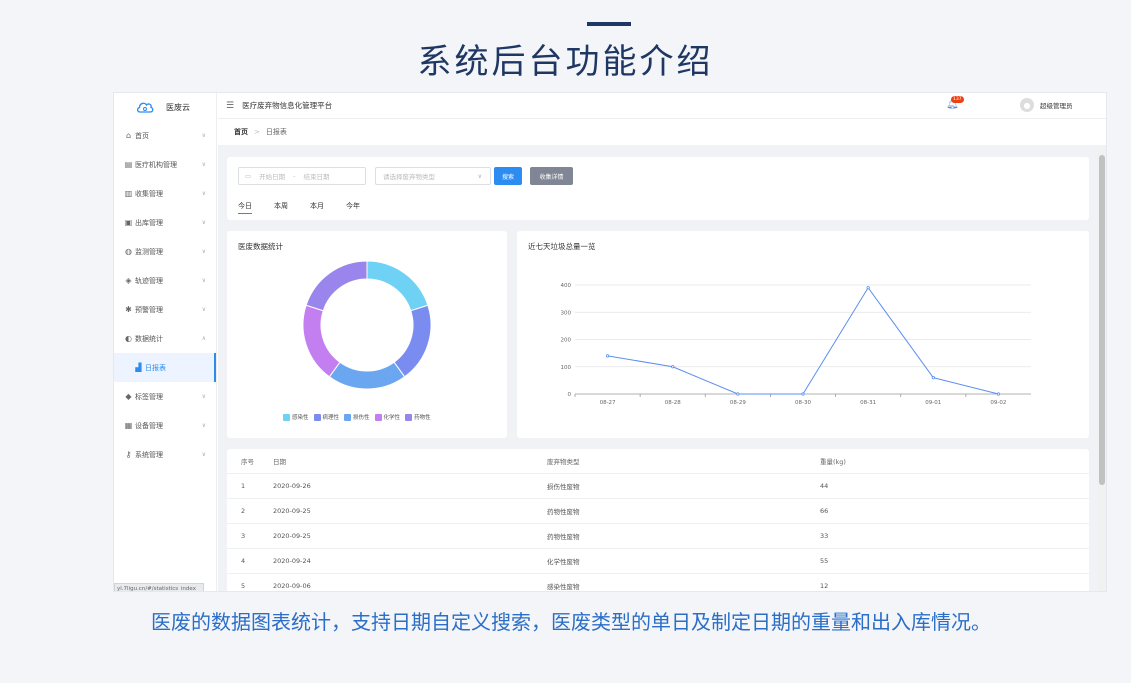 This screenshot has height=683, width=1131. What do you see at coordinates (165, 454) in the screenshot?
I see `sidebar-item-key: ⚷ 系统管理 ∨` at bounding box center [165, 454].